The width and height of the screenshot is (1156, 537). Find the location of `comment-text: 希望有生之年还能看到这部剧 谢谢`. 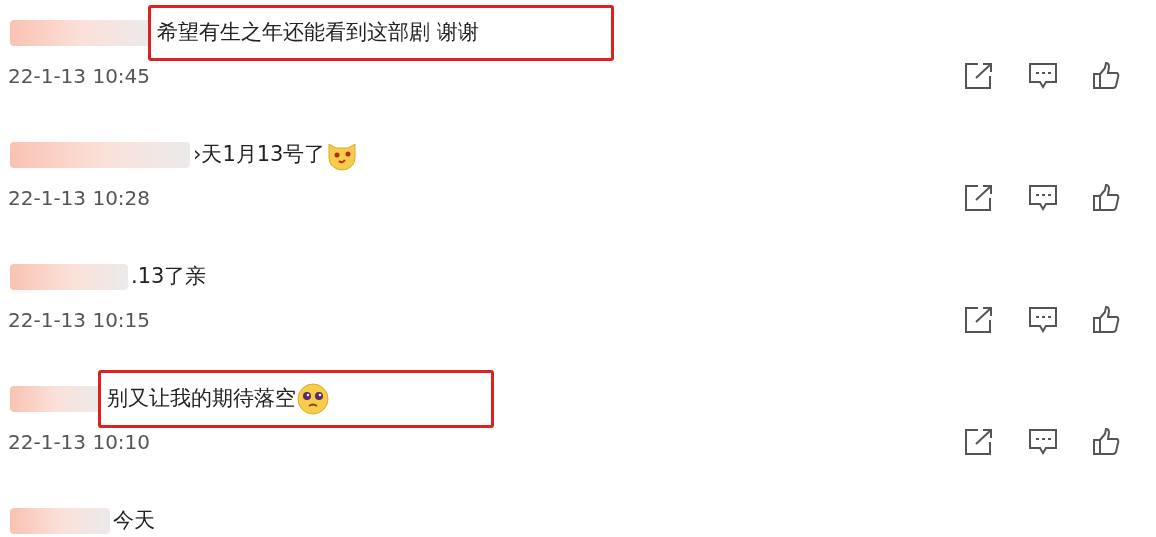

comment-text: 希望有生之年还能看到这部剧 谢谢 is located at coordinates (318, 33).